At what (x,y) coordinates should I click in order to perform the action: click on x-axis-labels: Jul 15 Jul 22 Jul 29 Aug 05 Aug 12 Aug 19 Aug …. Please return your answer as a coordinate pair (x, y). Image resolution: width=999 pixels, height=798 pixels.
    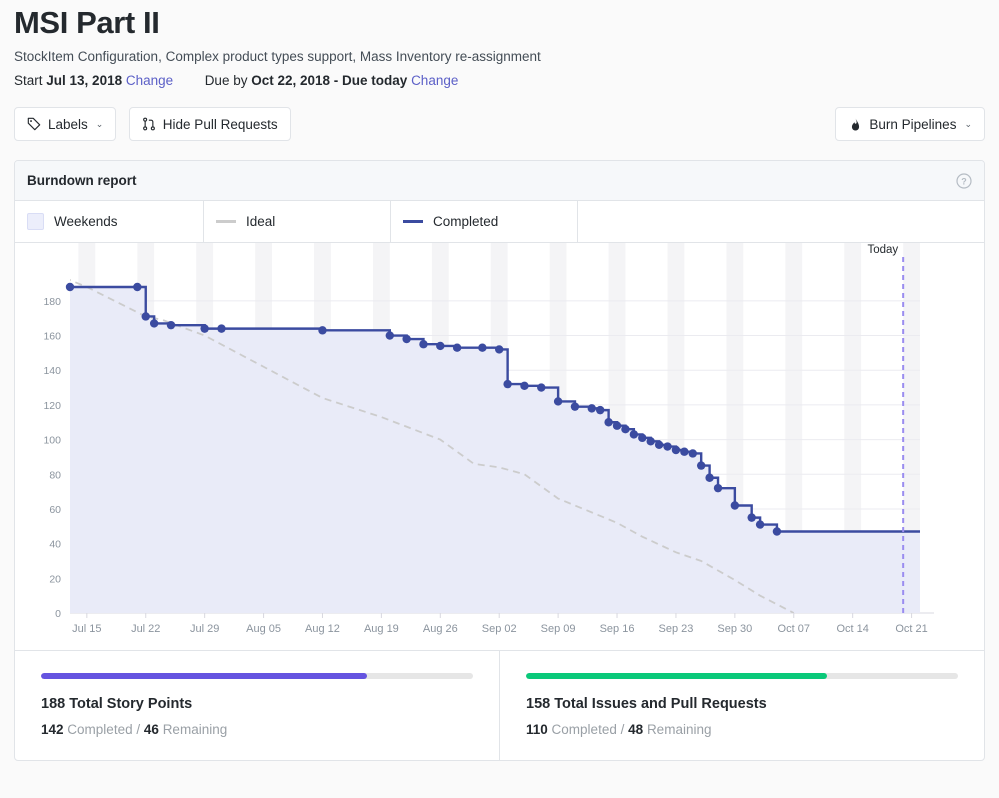
    Looking at the image, I should click on (500, 624).